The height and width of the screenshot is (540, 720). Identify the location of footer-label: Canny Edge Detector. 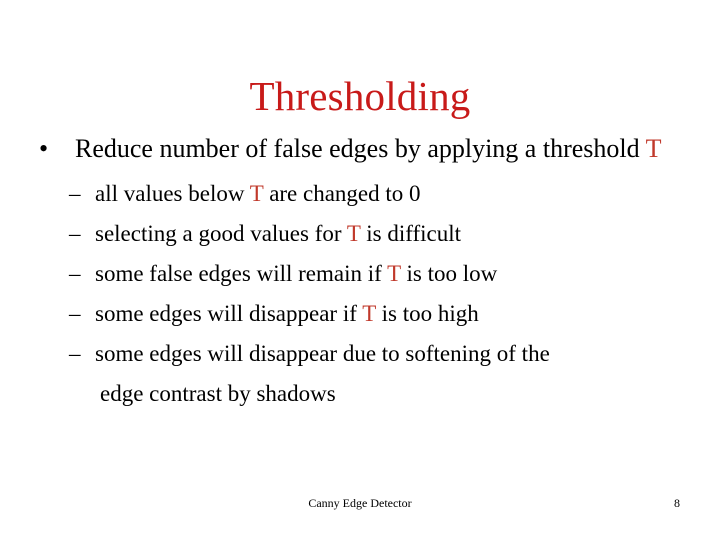
(360, 503).